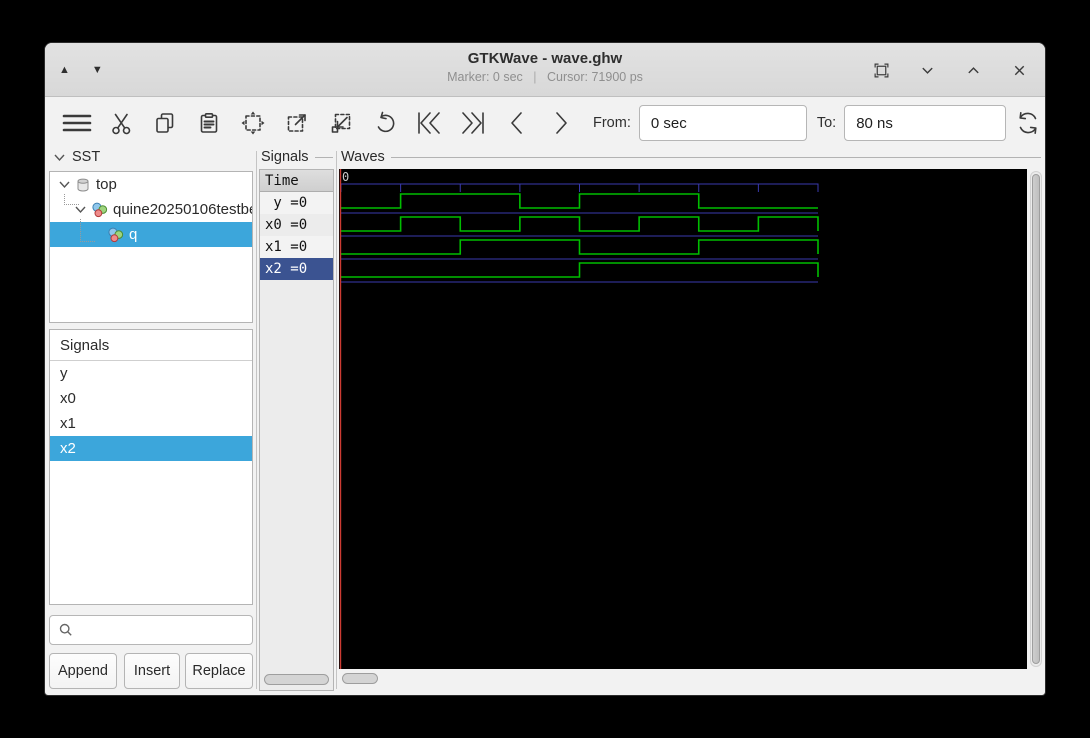 This screenshot has height=738, width=1090. Describe the element at coordinates (152, 671) in the screenshot. I see `insert-button: Insert` at that location.